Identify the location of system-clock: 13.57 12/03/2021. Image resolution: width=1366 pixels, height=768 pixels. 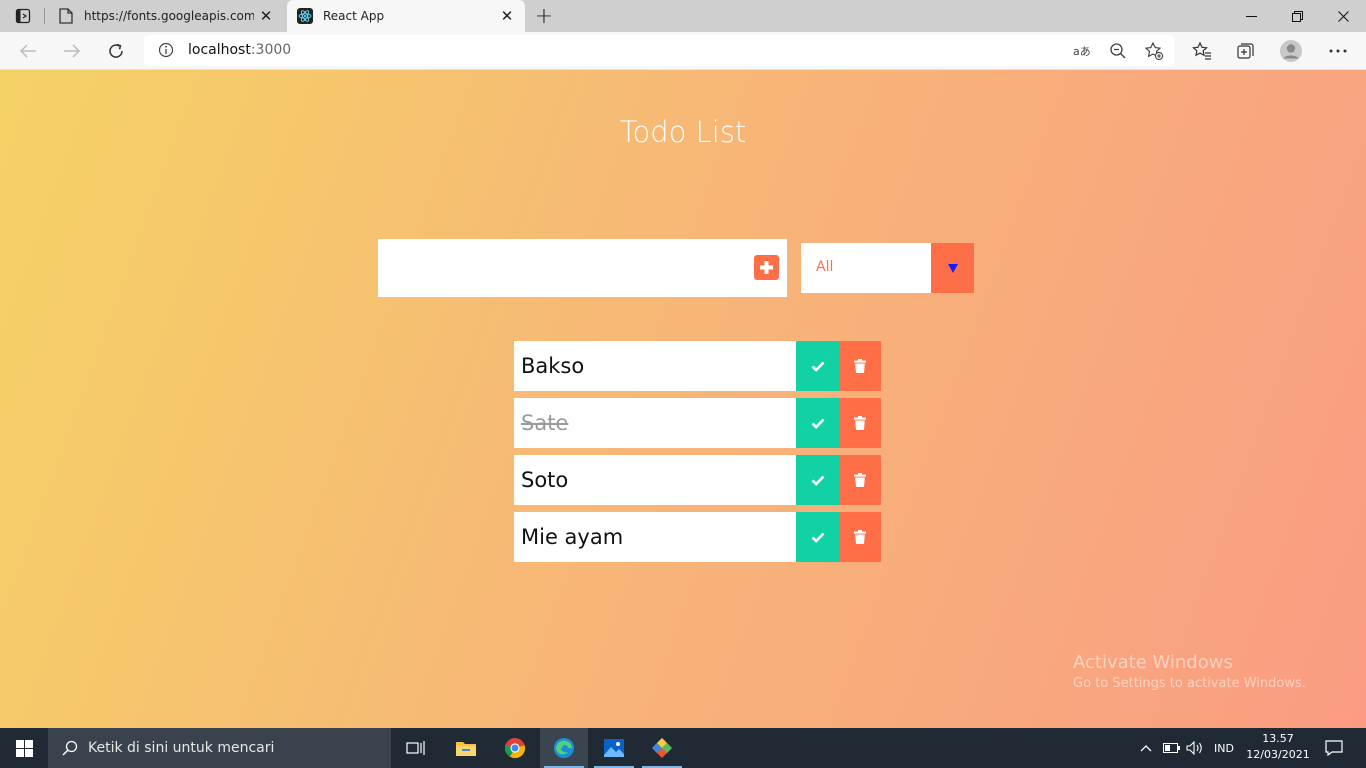
(1278, 747).